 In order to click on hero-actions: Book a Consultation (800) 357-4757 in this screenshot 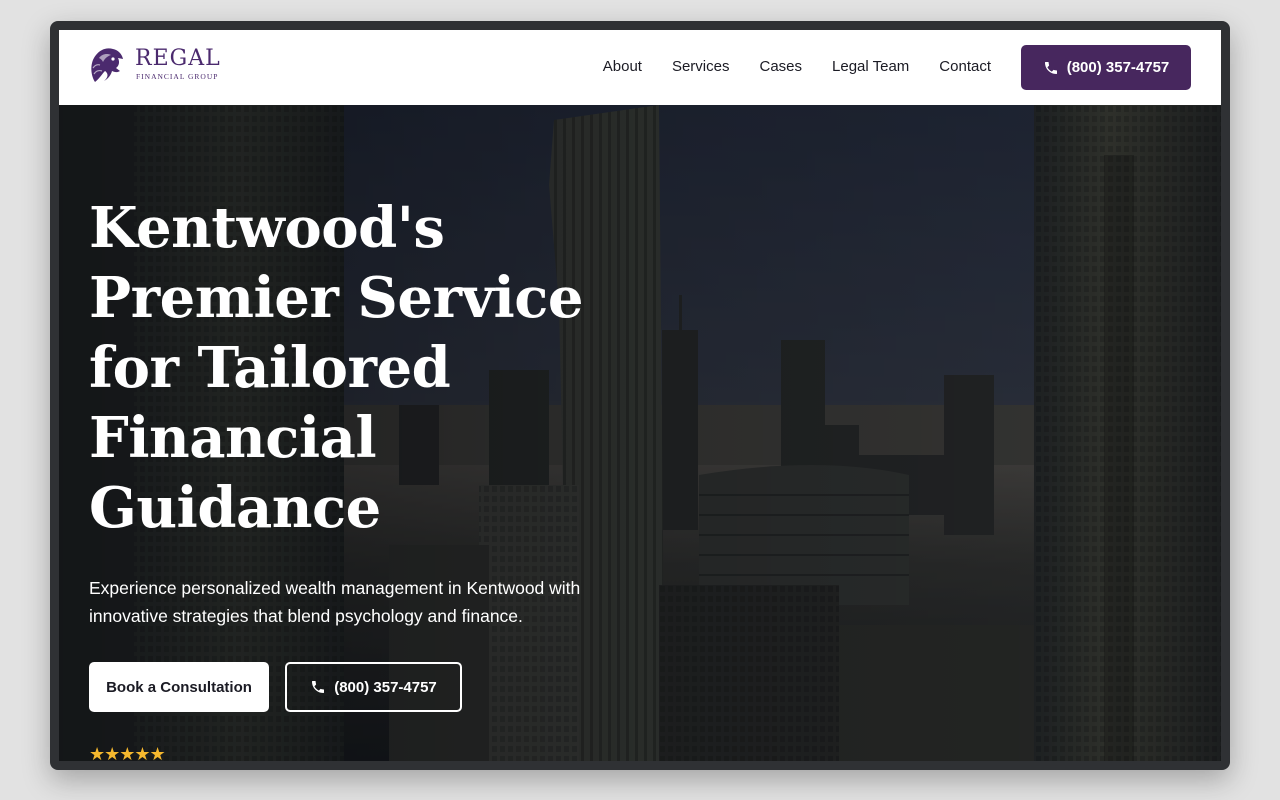, I will do `click(409, 687)`.